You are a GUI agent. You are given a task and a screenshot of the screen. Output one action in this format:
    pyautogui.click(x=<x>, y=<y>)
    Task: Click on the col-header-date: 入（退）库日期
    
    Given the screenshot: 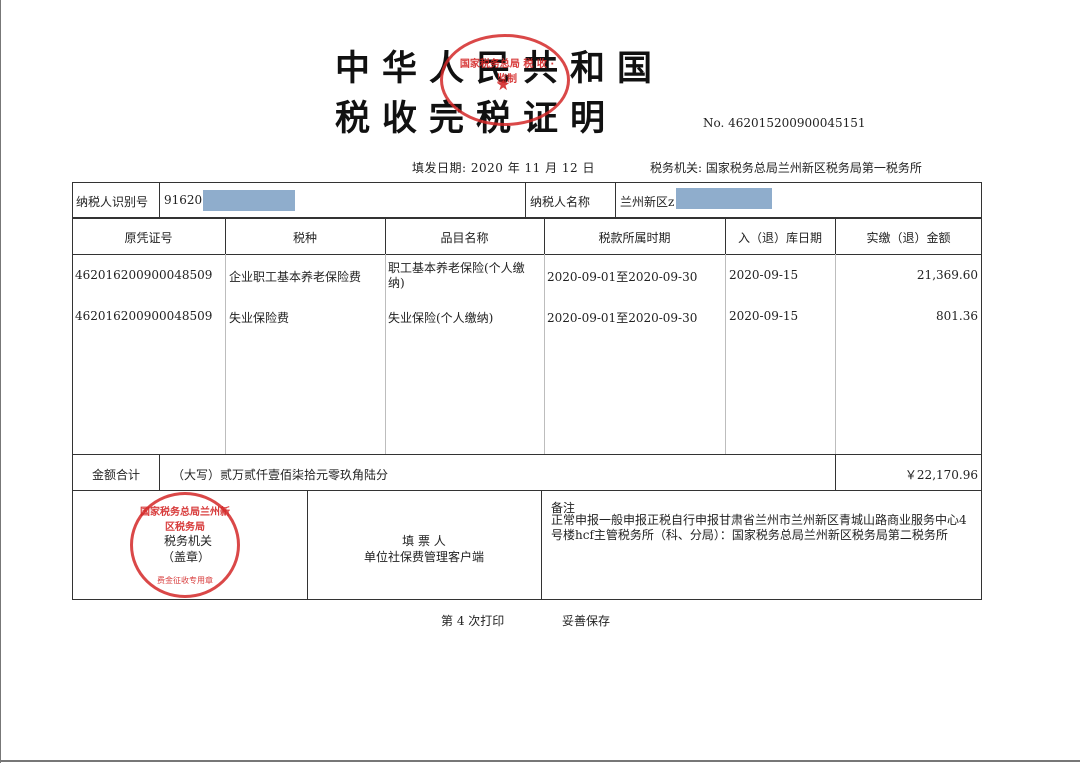 What is the action you would take?
    pyautogui.click(x=779, y=238)
    